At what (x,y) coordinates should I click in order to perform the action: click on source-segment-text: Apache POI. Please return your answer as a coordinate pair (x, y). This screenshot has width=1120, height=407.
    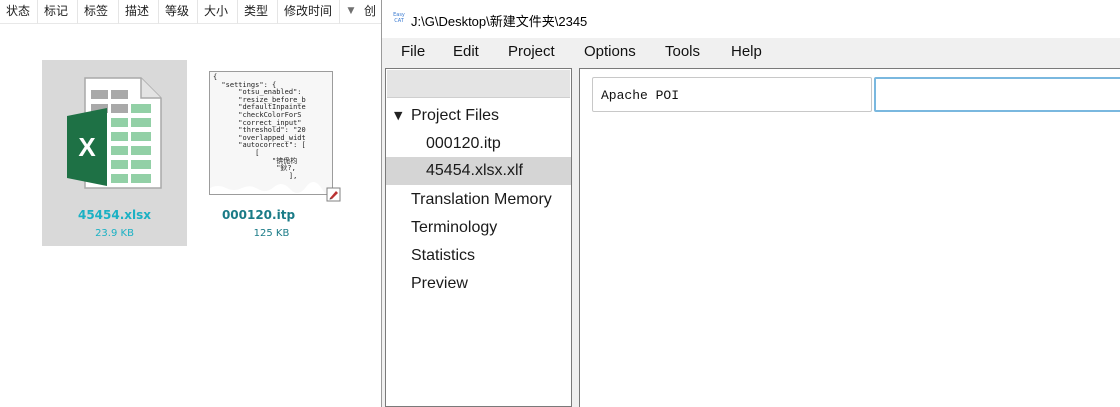
    Looking at the image, I should click on (640, 95).